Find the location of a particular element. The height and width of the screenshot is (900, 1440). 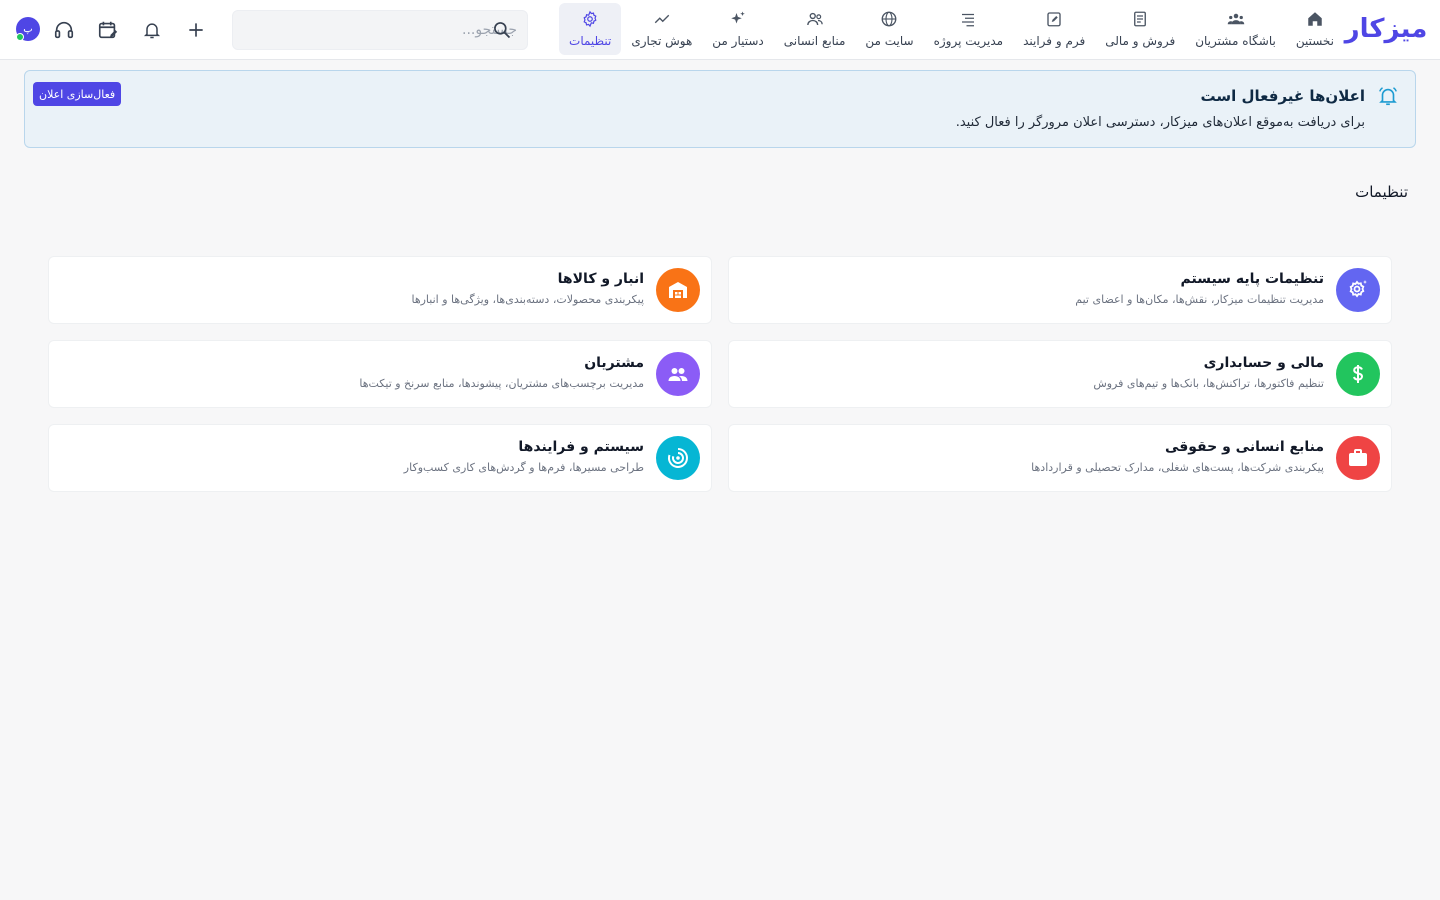

nav-item-bi: هوش تجاری is located at coordinates (661, 29).